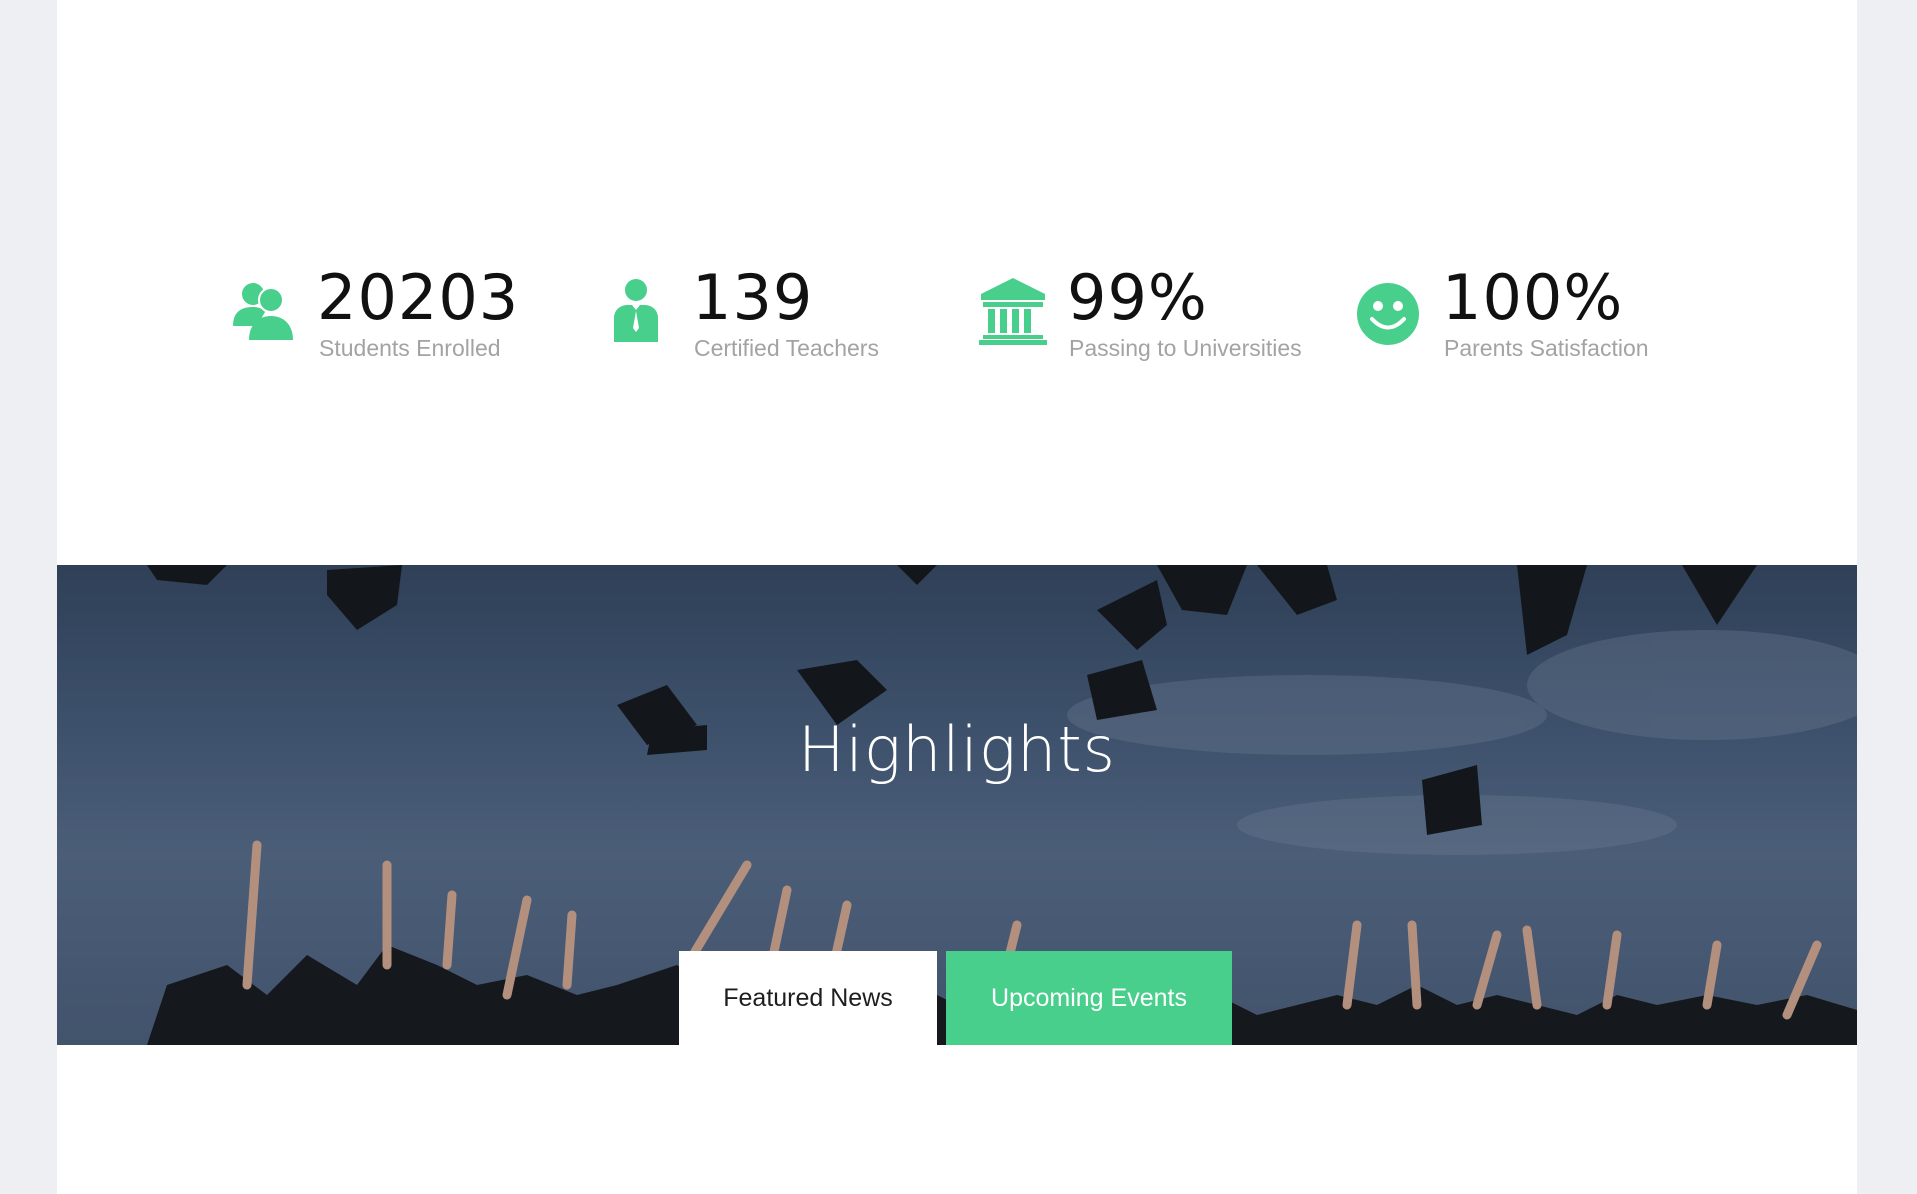 This screenshot has height=1194, width=1917. I want to click on smile-icon, so click(1388, 314).